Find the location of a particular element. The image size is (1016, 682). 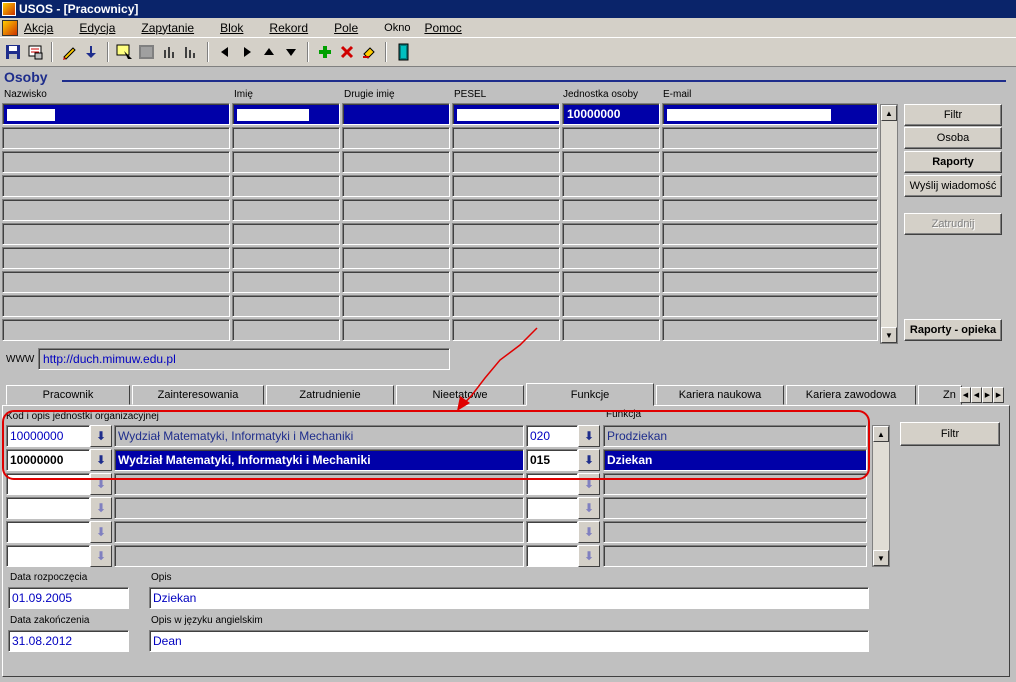

tab-pracownik: Pracownik is located at coordinates (68, 395).